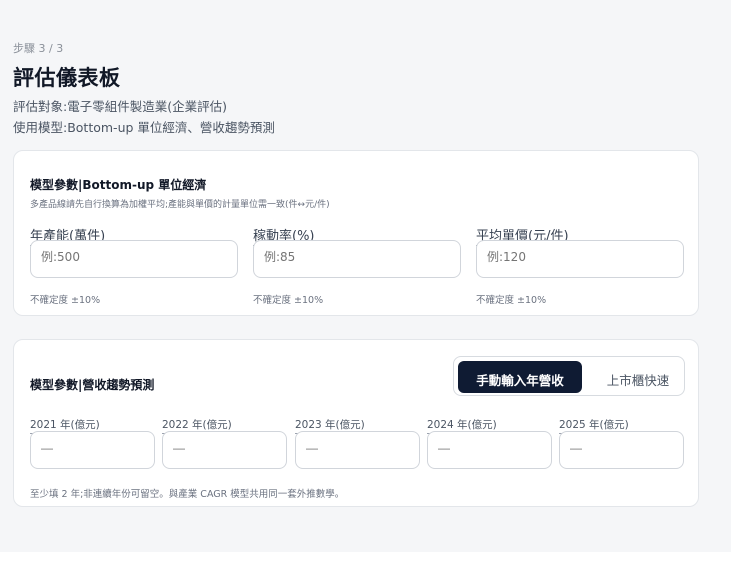 This screenshot has height=569, width=731. What do you see at coordinates (144, 127) in the screenshot?
I see `model-used: 使用模型:Bottom-up 單位經濟、營收趨勢預測` at bounding box center [144, 127].